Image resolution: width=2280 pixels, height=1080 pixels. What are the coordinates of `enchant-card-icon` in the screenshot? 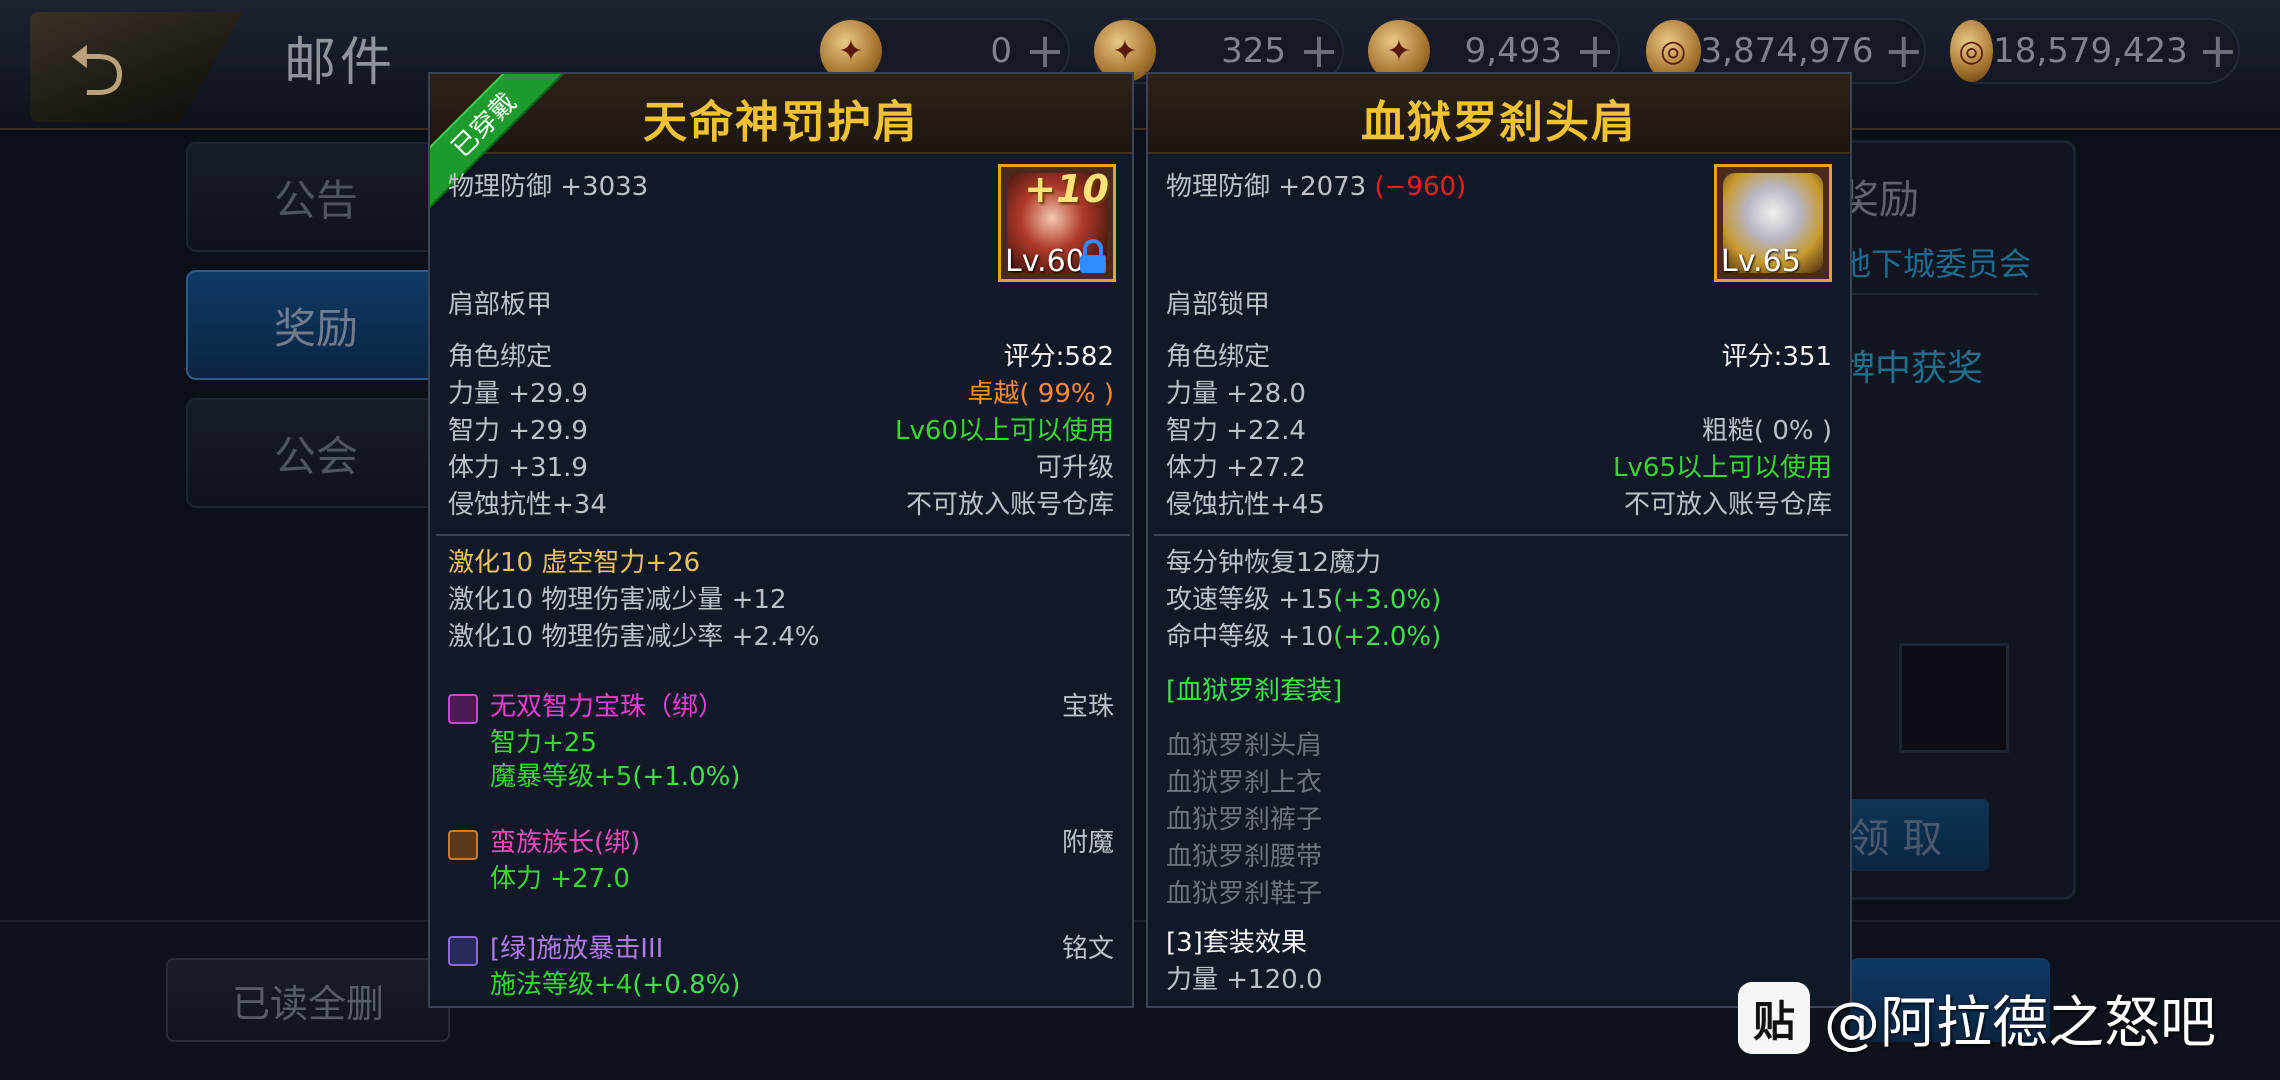 It's located at (463, 845).